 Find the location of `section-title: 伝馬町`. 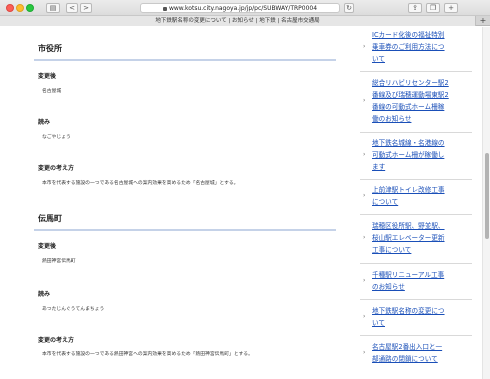

section-title: 伝馬町 is located at coordinates (50, 218).